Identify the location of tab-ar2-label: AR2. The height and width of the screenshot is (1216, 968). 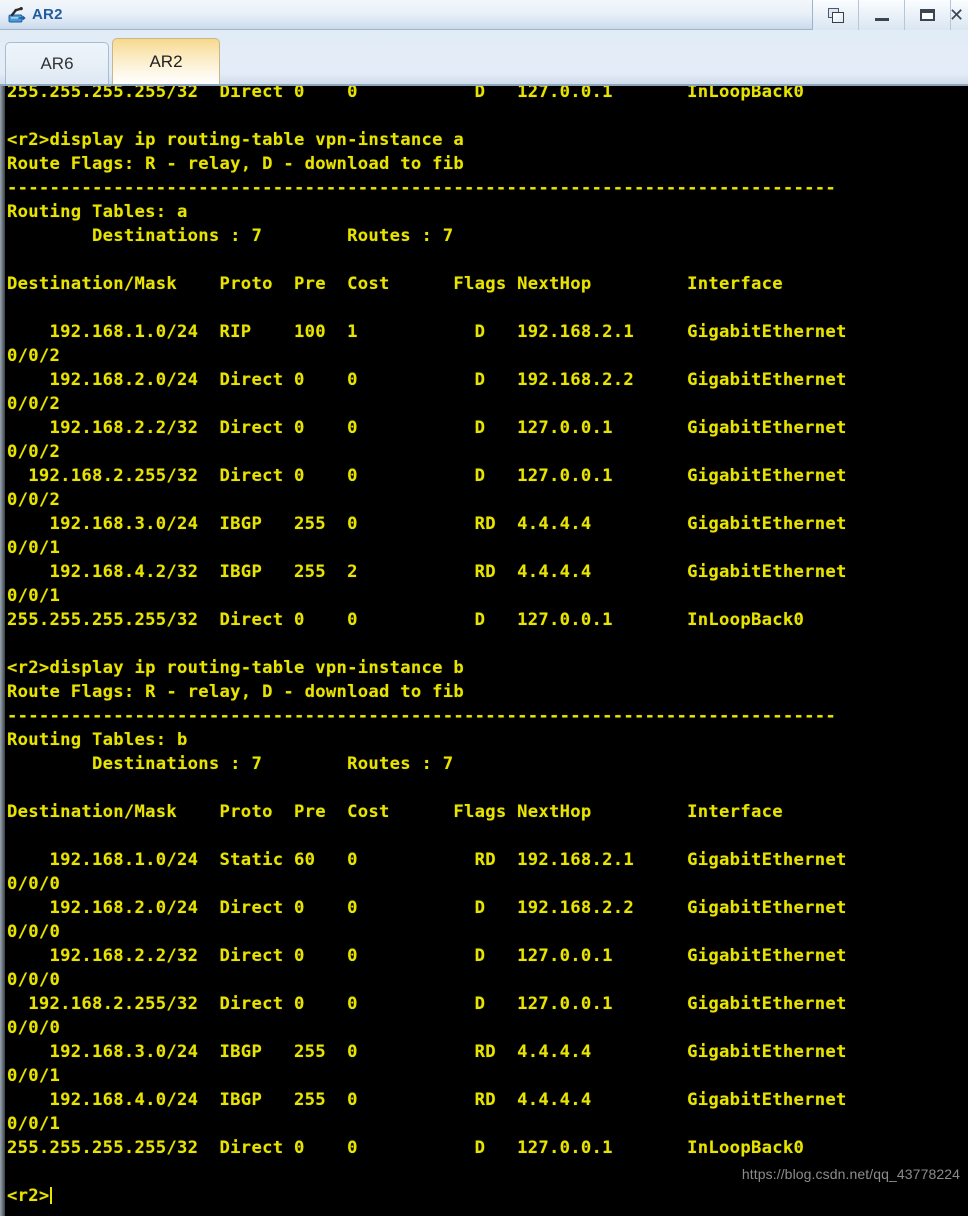
(166, 61).